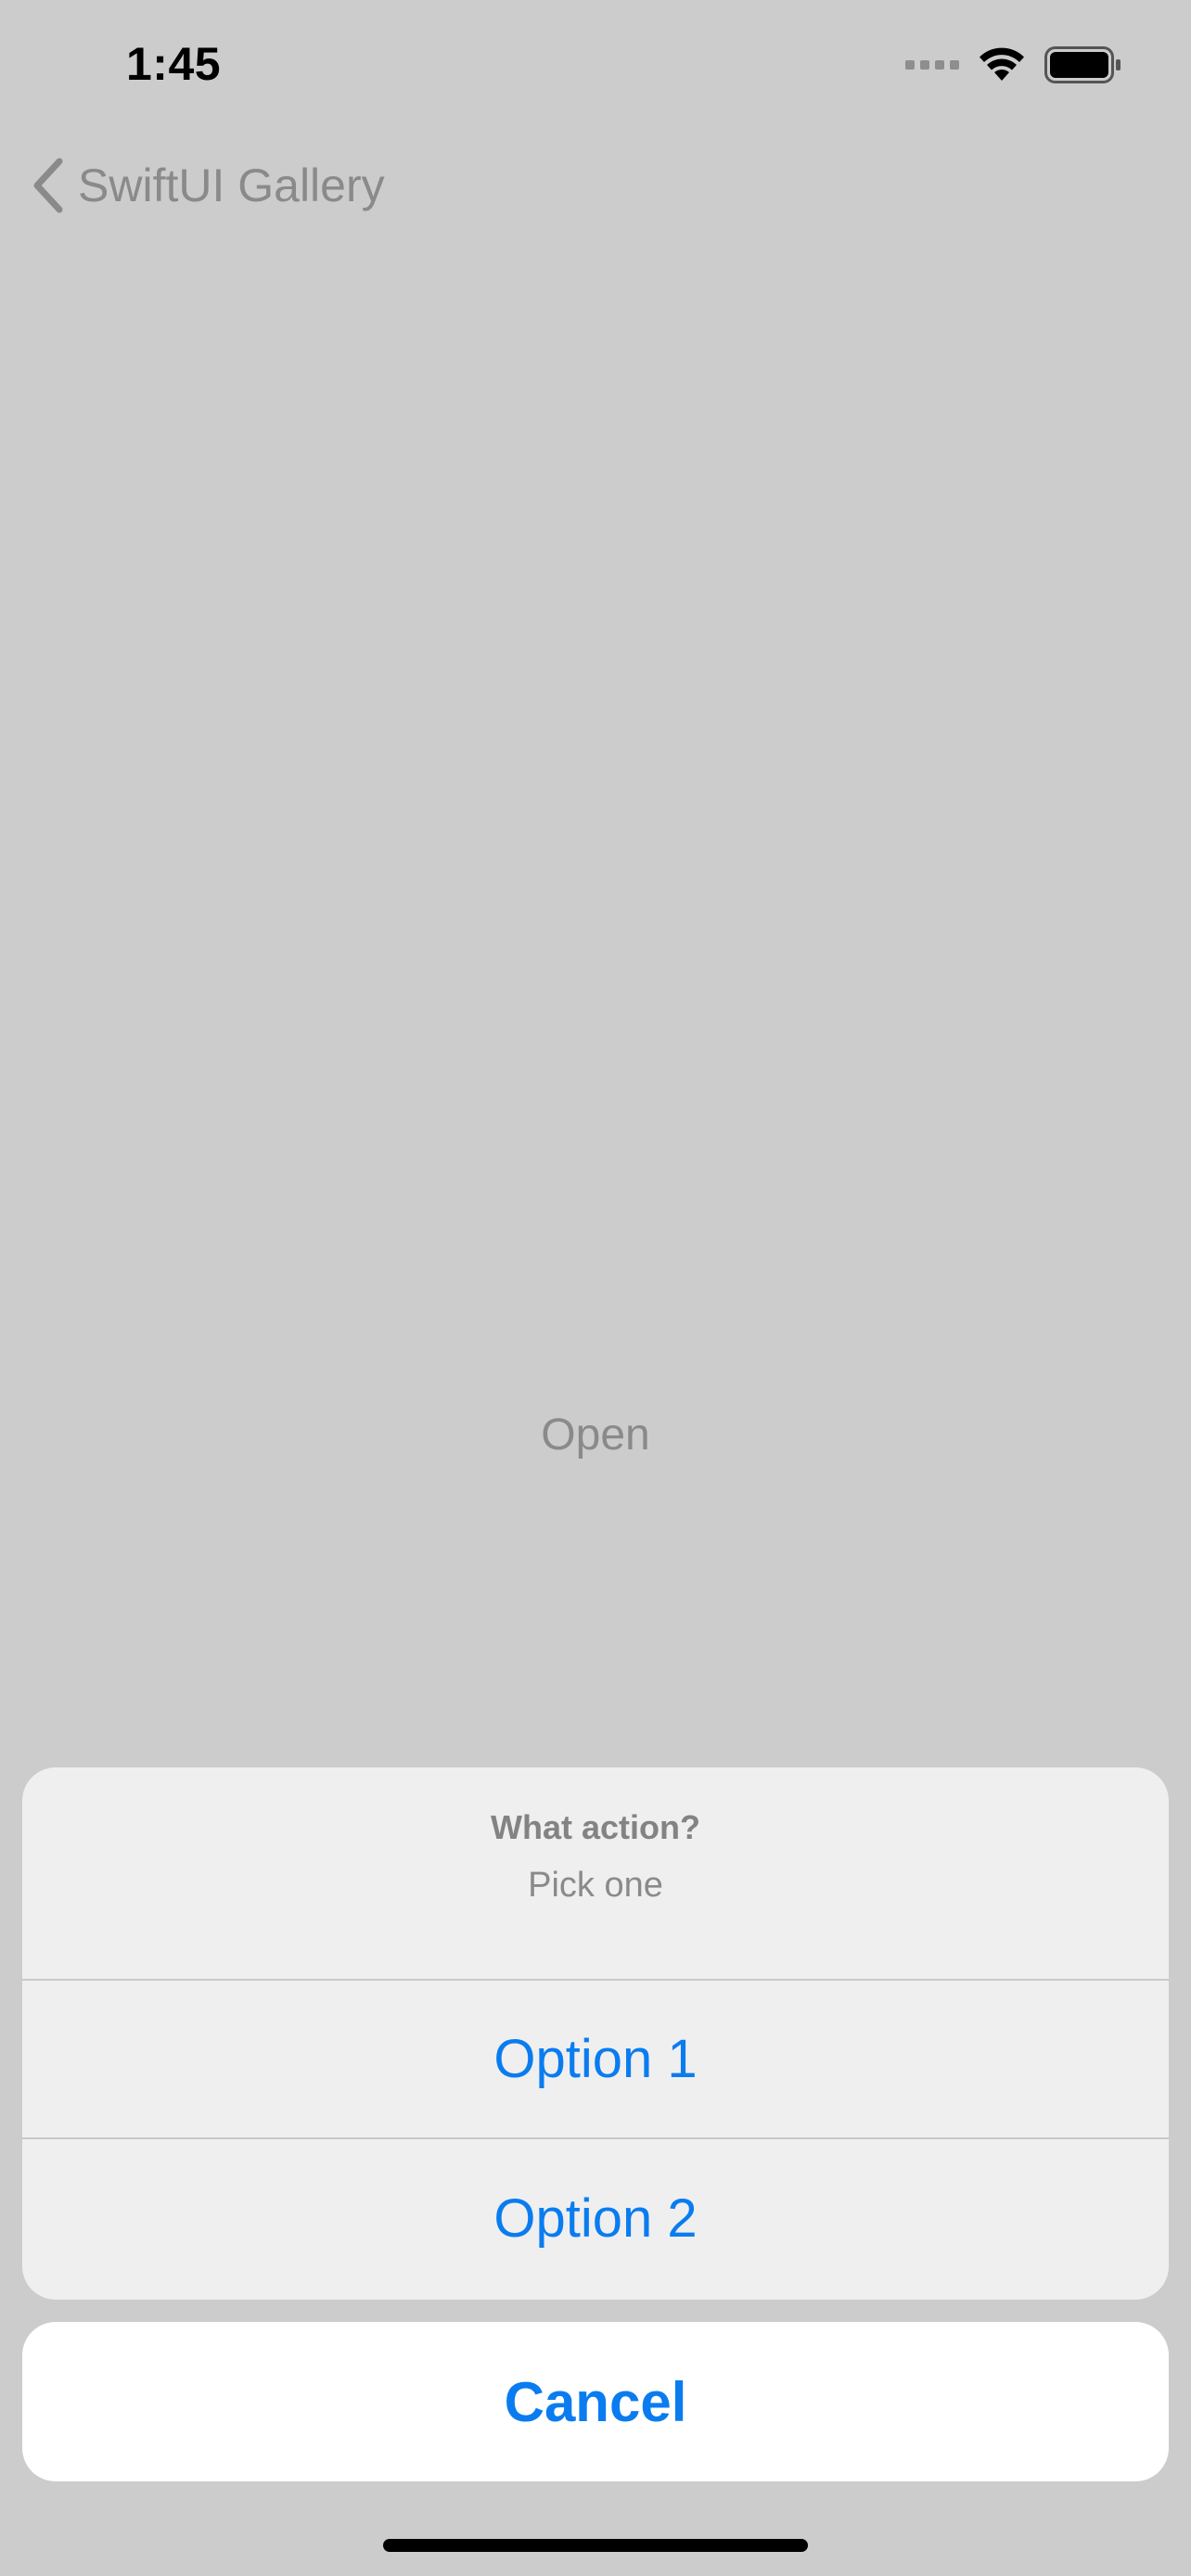  I want to click on open-button: Open, so click(595, 1434).